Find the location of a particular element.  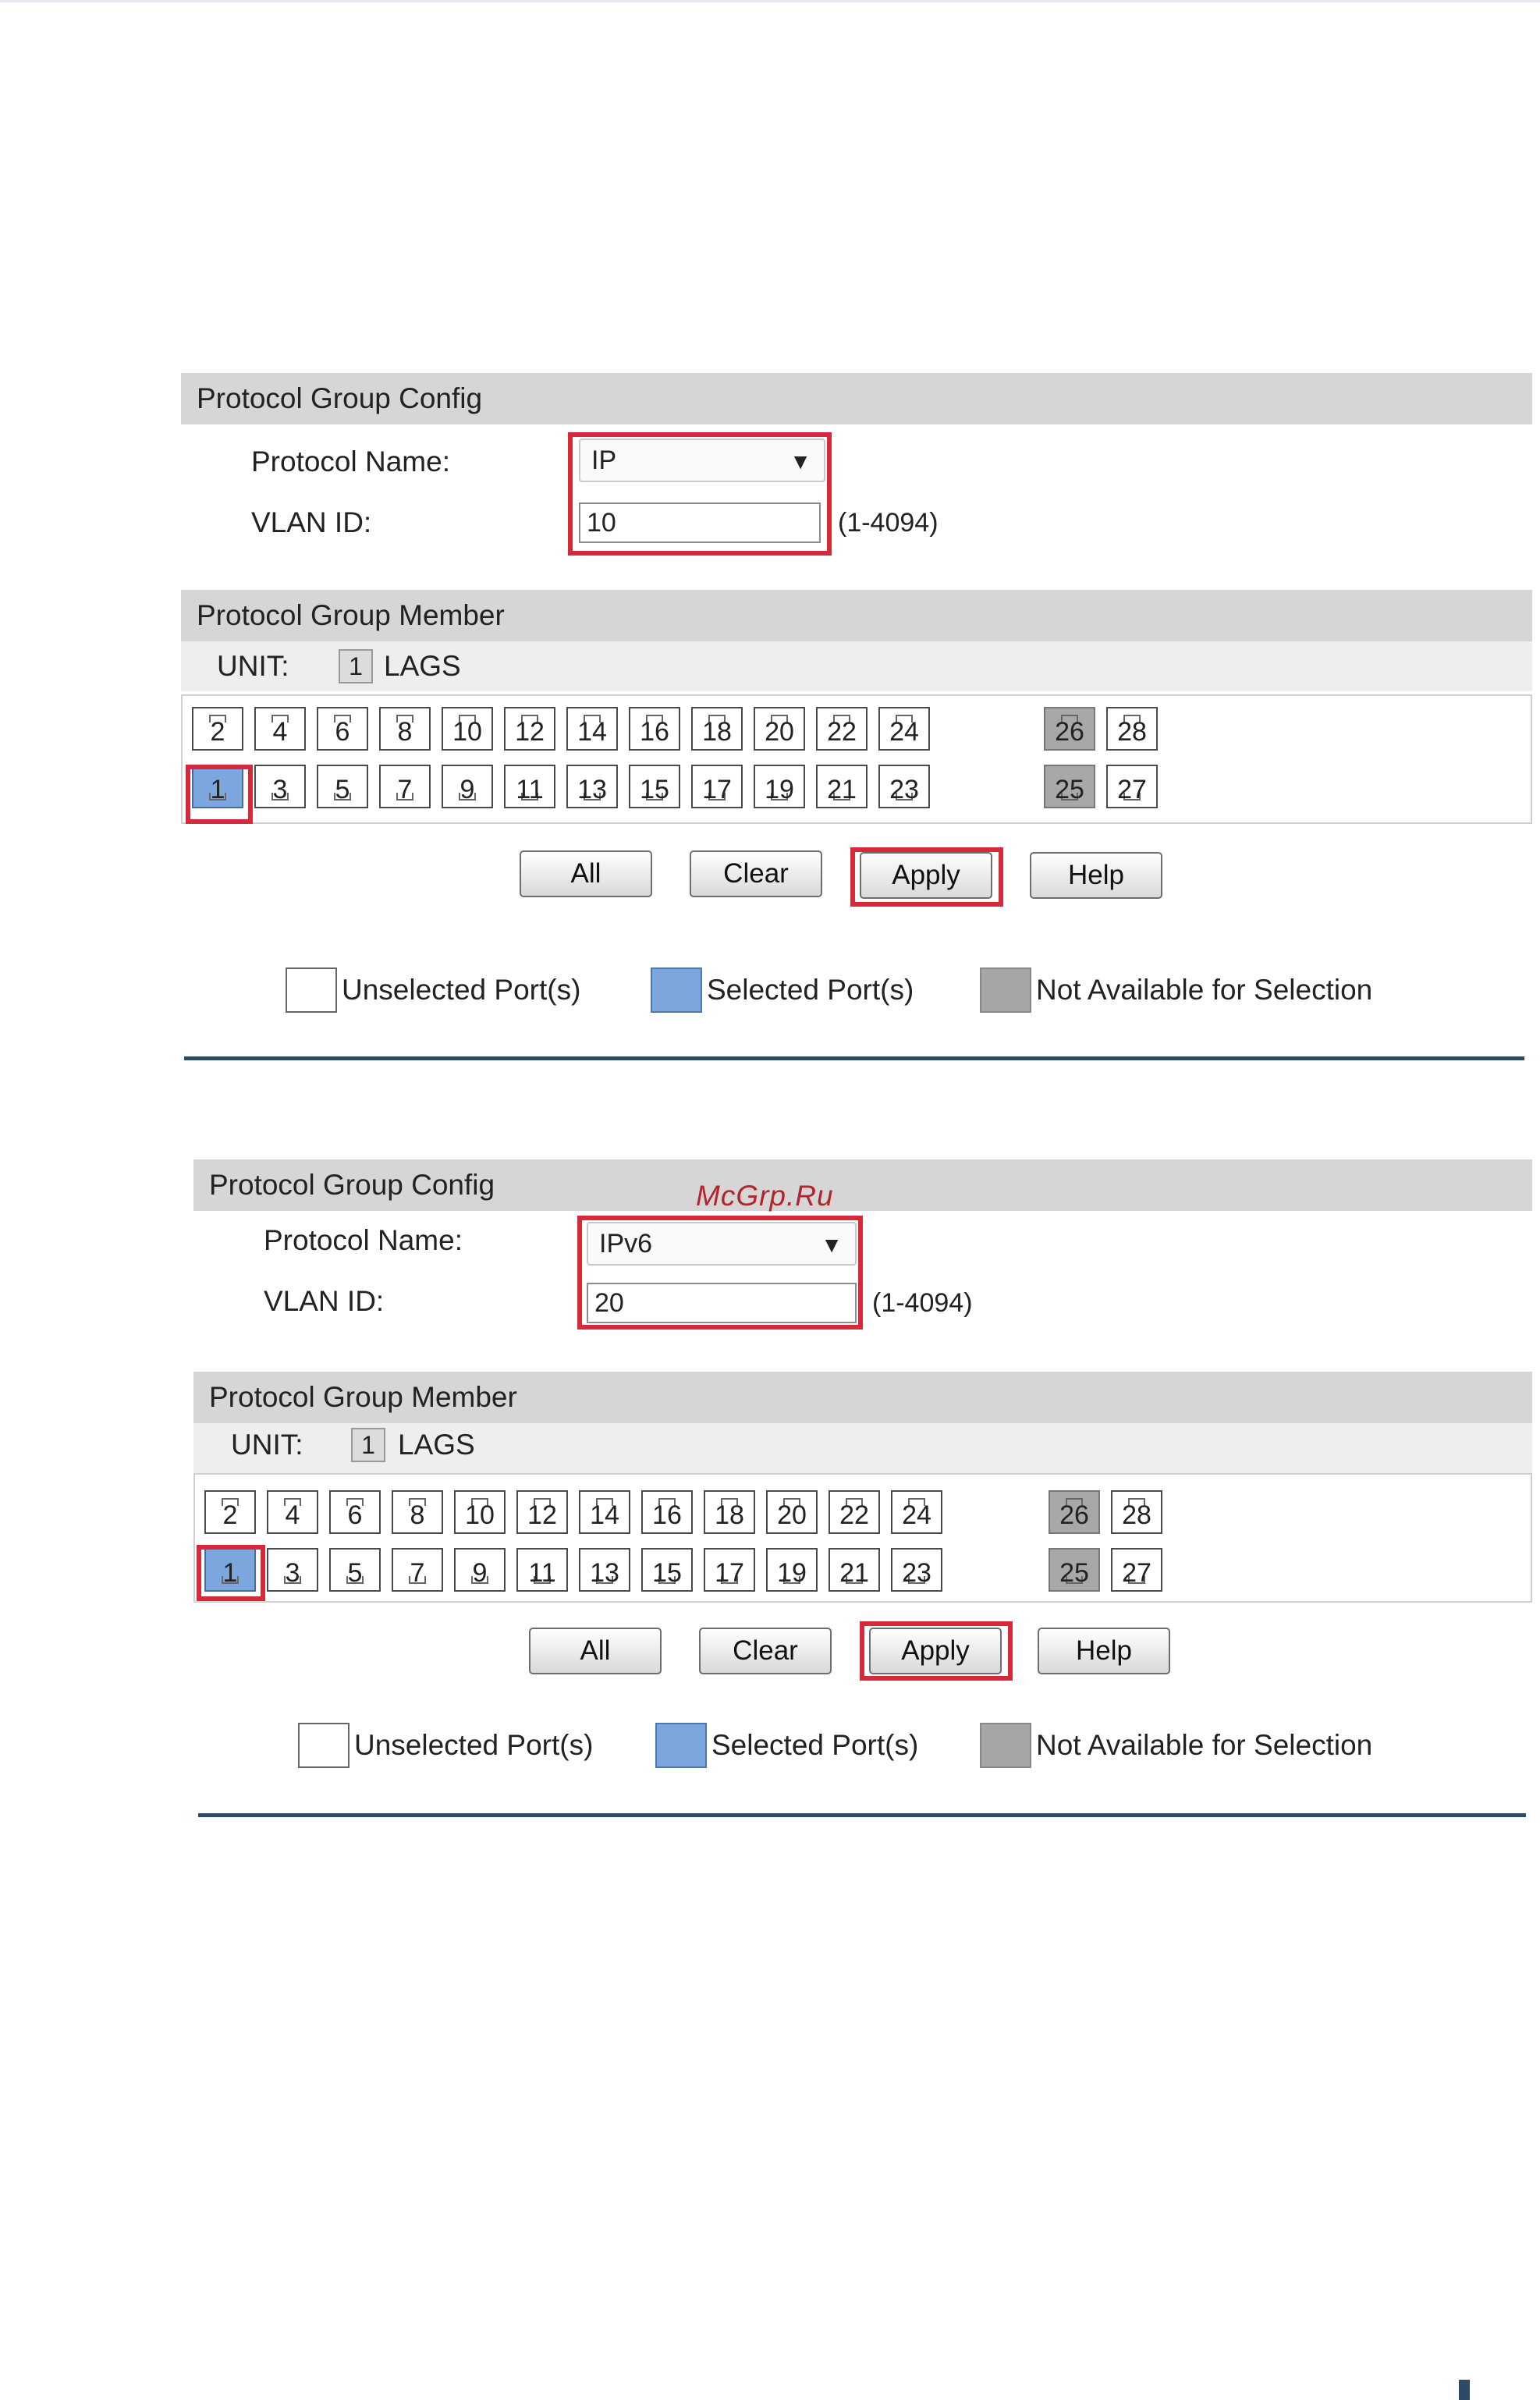

port-21: 21 is located at coordinates (854, 1570).